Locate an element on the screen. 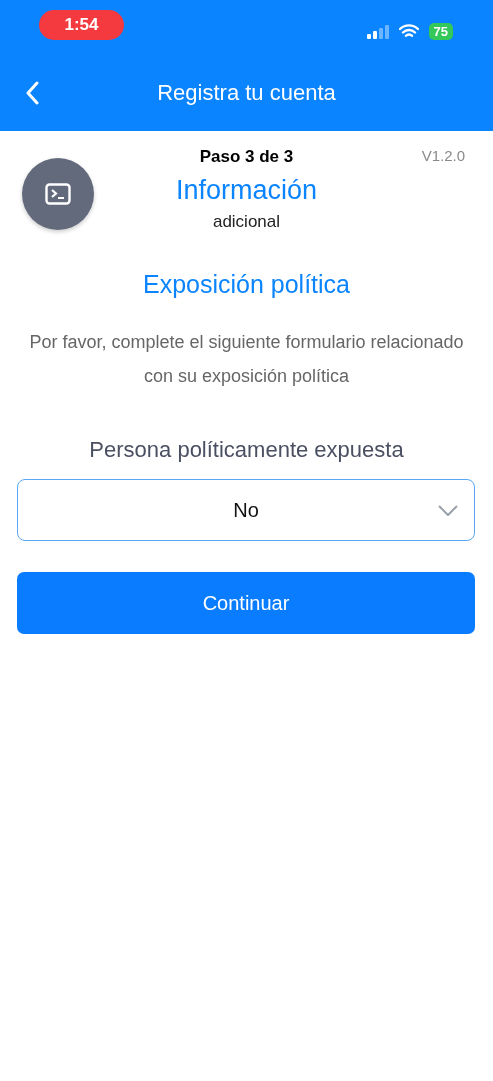 This screenshot has height=1081, width=493. section-title: Exposición política is located at coordinates (246, 284).